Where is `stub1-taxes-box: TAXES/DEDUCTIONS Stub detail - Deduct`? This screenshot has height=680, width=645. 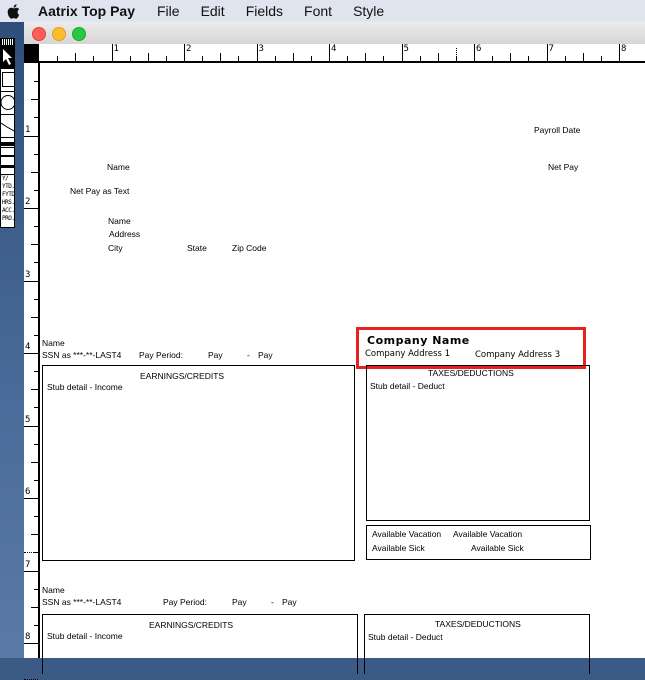 stub1-taxes-box: TAXES/DEDUCTIONS Stub detail - Deduct is located at coordinates (478, 443).